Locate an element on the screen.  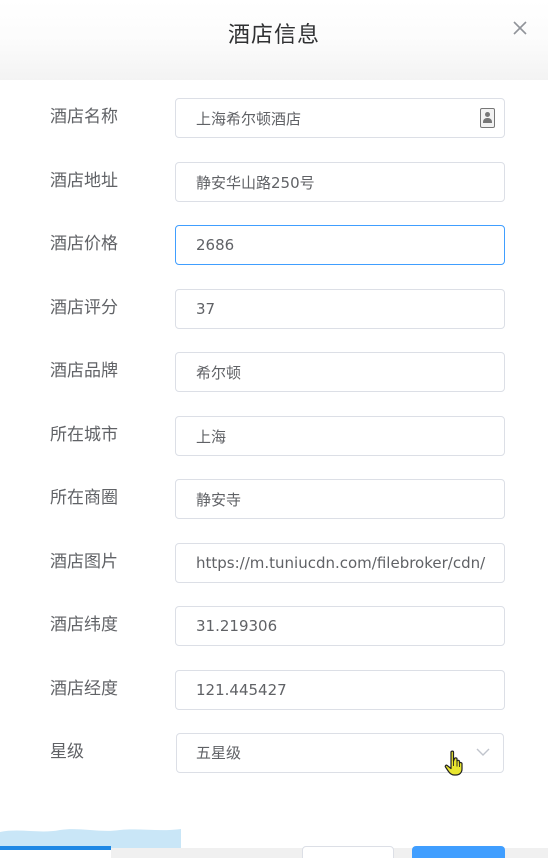
pic-label: 酒店图片 is located at coordinates (84, 562).